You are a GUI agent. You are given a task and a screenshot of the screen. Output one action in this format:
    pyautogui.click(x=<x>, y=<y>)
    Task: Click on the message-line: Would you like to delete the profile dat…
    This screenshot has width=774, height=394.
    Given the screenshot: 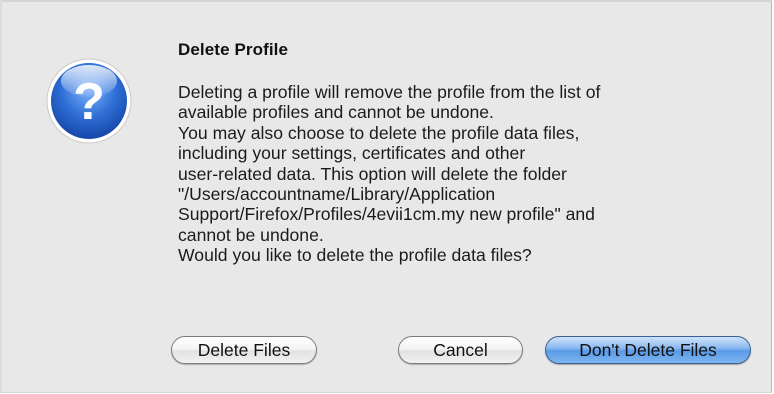 What is the action you would take?
    pyautogui.click(x=355, y=255)
    